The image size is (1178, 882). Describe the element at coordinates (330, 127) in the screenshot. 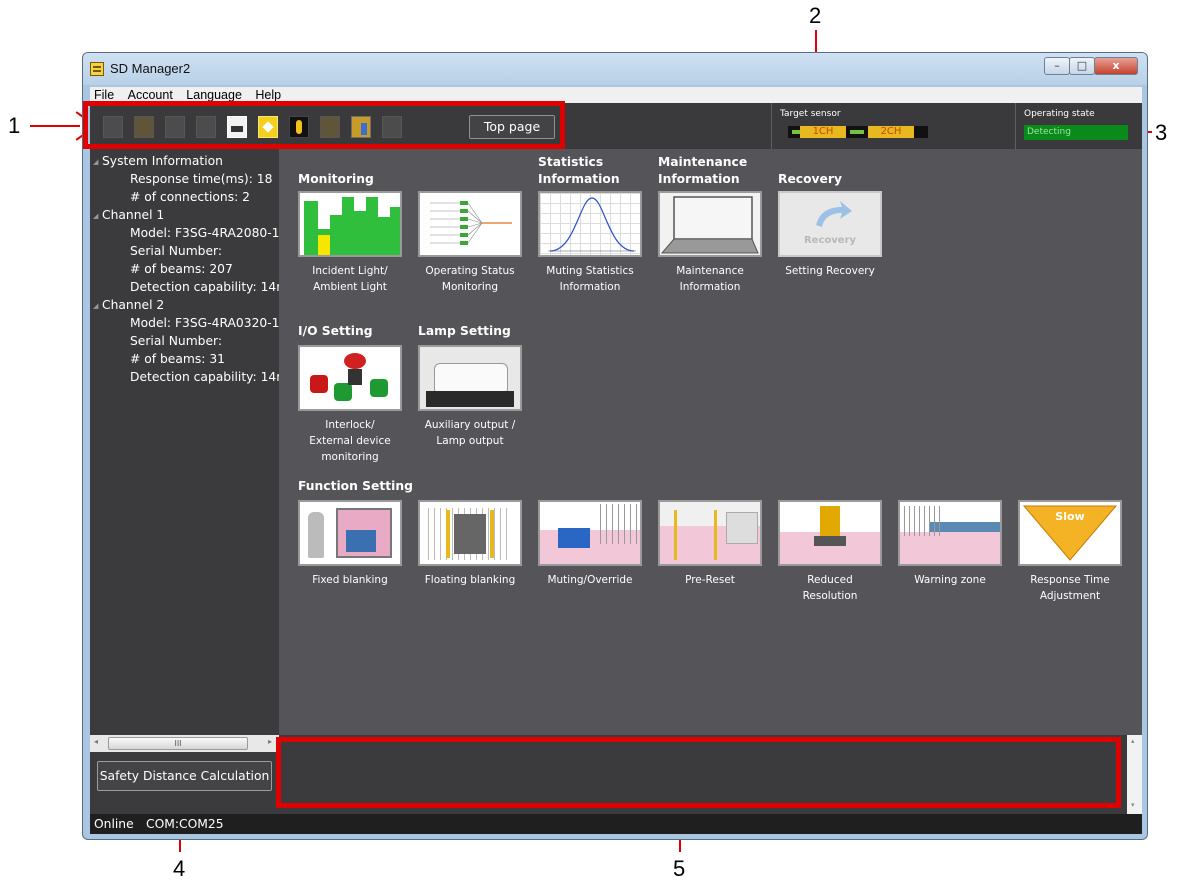

I see `download-icon` at that location.